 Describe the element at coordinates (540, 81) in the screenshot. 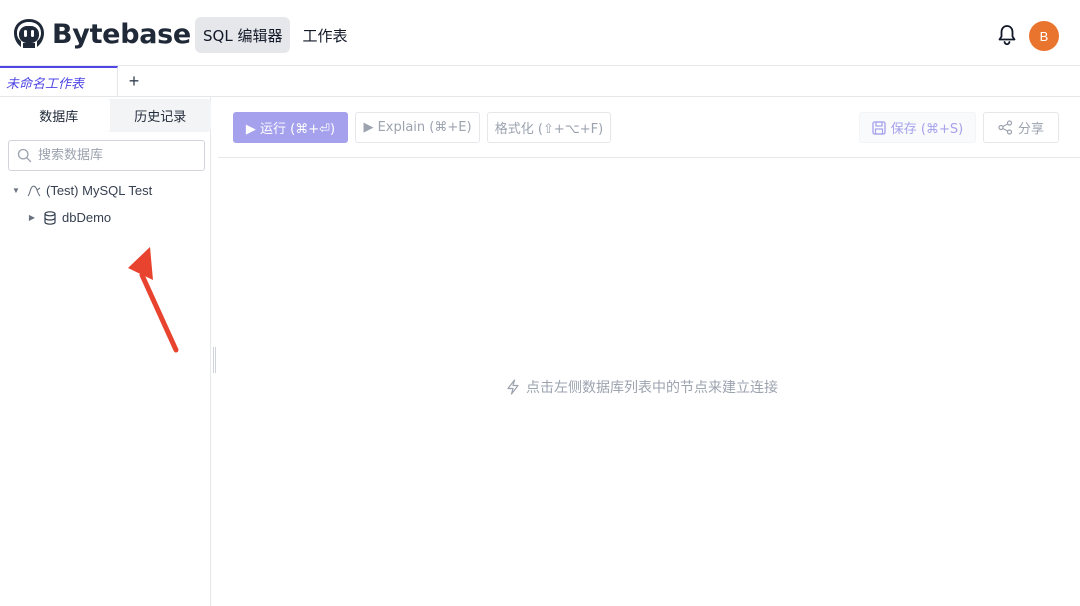

I see `sheet-tab-strip: 未命名工作表 +` at that location.